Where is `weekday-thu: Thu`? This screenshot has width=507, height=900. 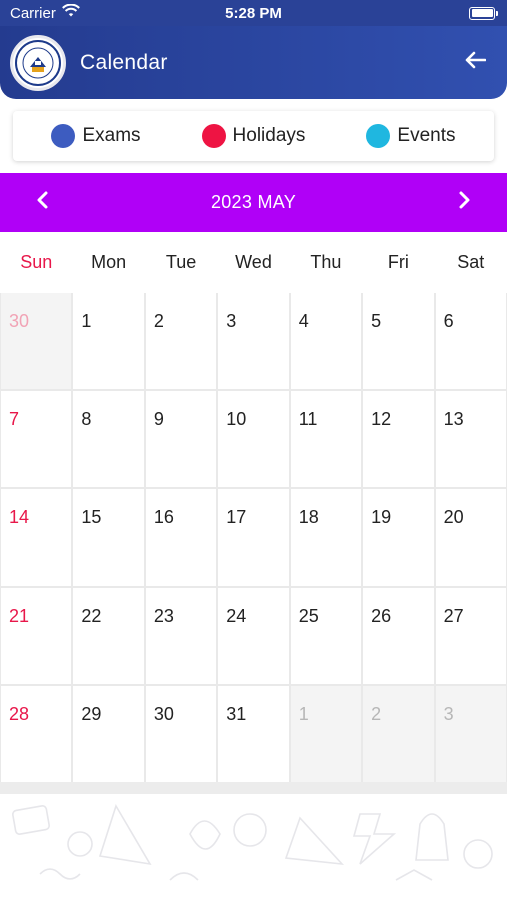 weekday-thu: Thu is located at coordinates (326, 262).